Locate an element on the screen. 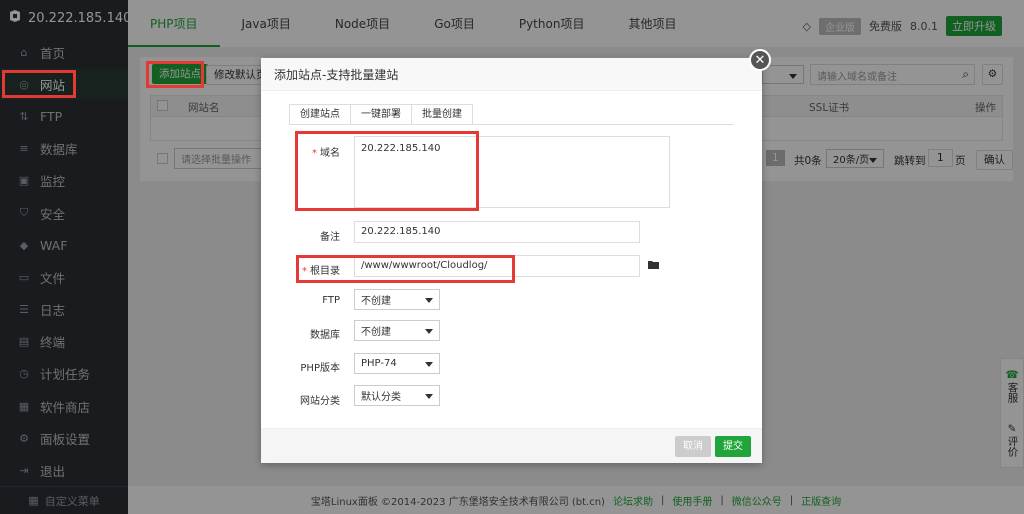 Image resolution: width=1024 pixels, height=514 pixels. database-value: 不创建 is located at coordinates (376, 332).